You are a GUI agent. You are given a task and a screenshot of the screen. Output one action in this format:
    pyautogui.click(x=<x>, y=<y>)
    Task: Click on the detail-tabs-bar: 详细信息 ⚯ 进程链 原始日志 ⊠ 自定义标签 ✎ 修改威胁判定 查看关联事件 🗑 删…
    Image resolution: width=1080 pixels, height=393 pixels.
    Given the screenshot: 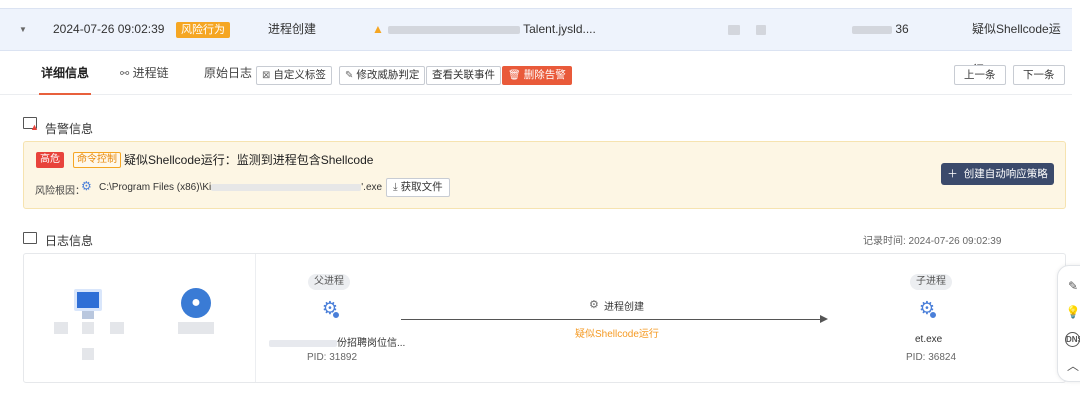 What is the action you would take?
    pyautogui.click(x=536, y=73)
    